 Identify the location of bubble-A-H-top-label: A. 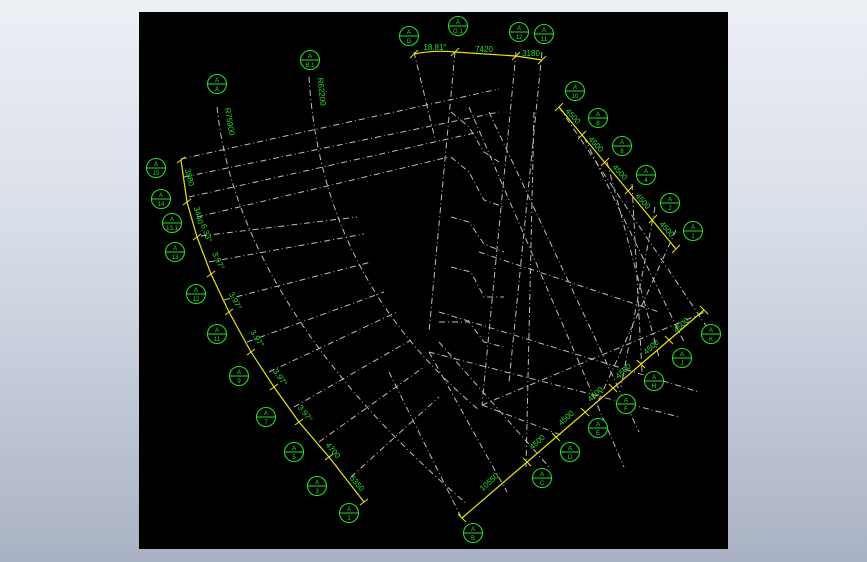
(654, 378).